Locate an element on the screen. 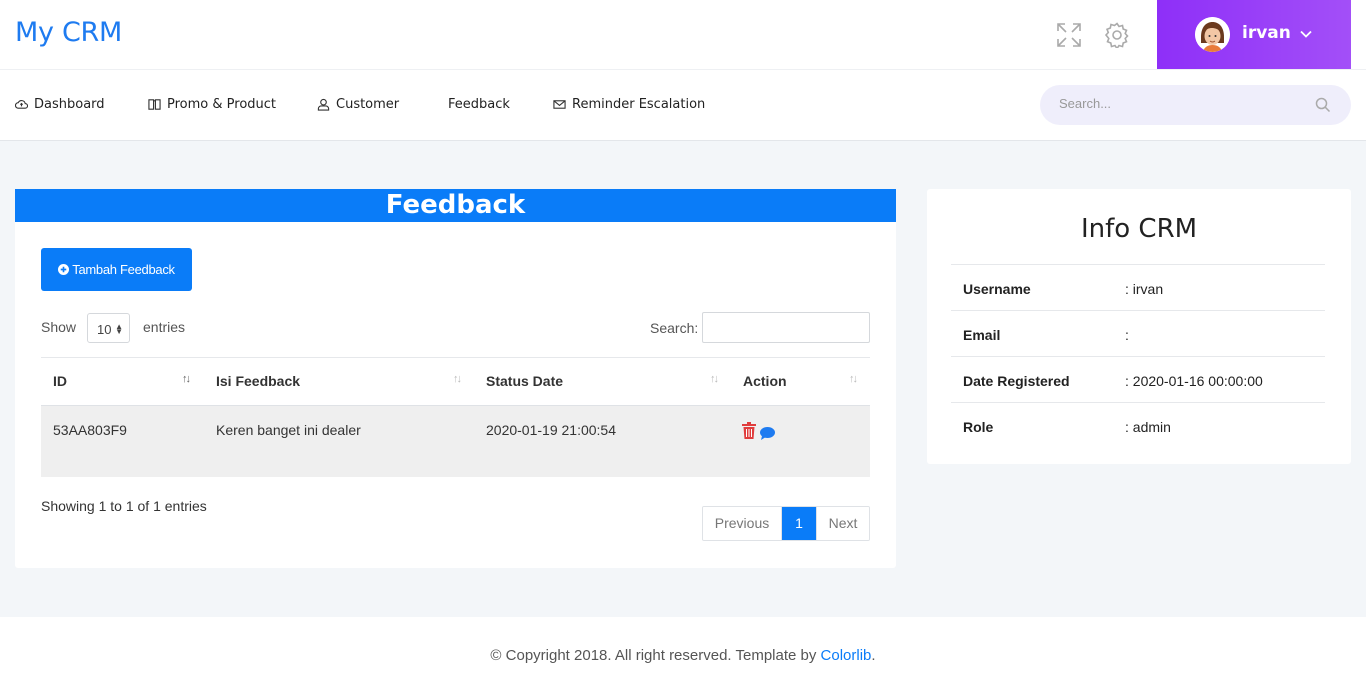  info-key: Role is located at coordinates (978, 427).